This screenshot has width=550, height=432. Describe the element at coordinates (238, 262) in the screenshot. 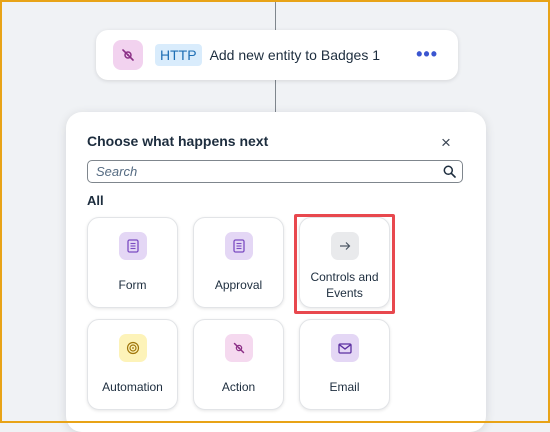

I see `tile-approval: Approval` at that location.